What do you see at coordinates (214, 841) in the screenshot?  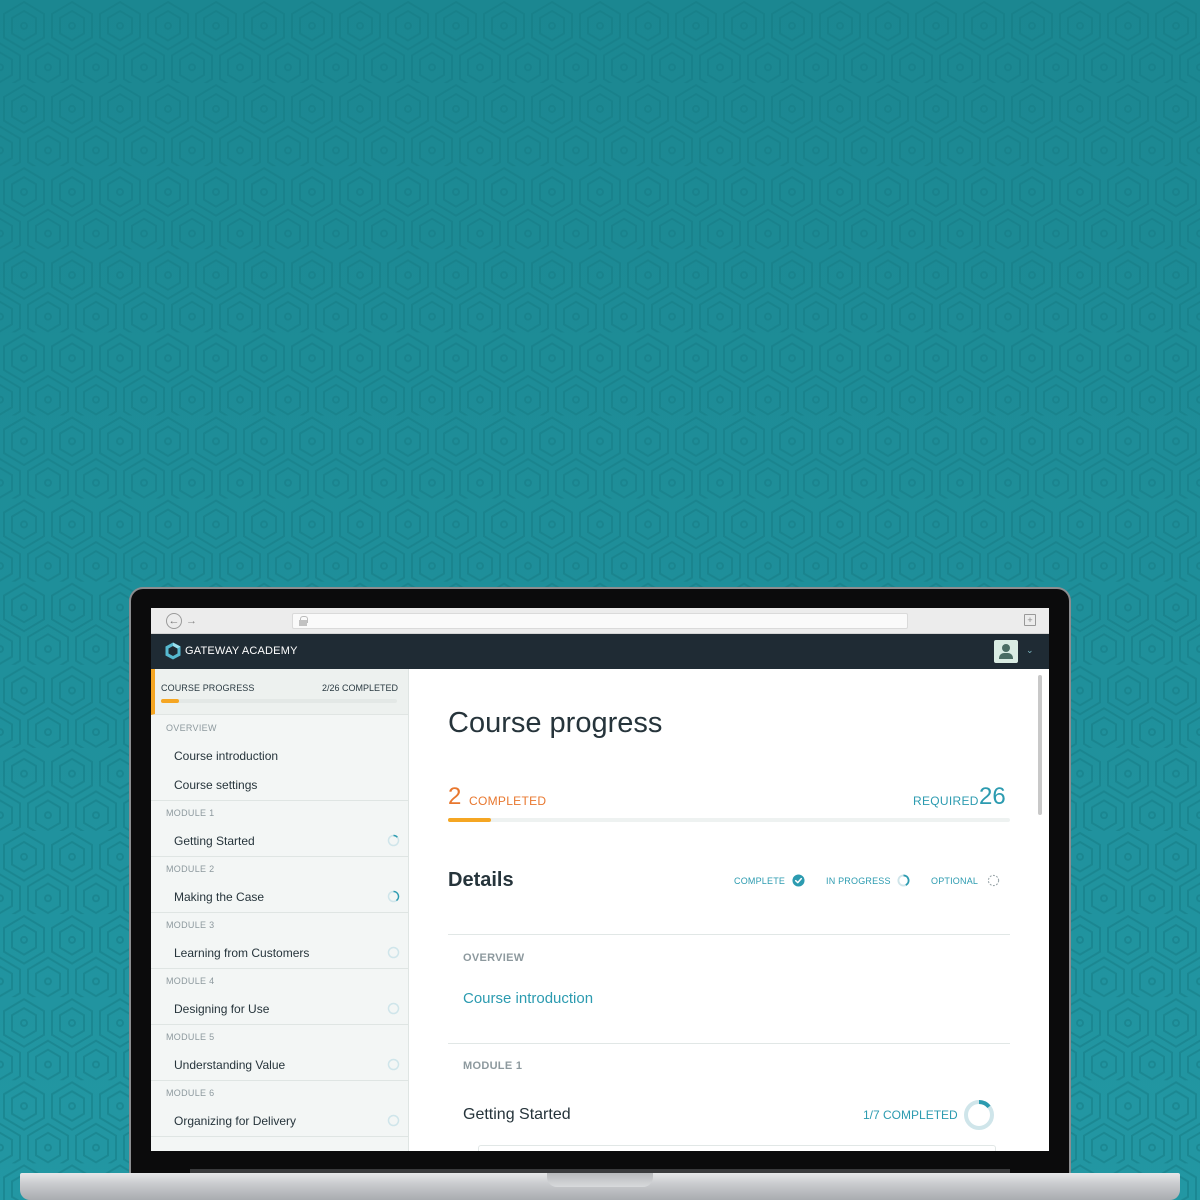 I see `sidebar-item-getting-started: Getting Started` at bounding box center [214, 841].